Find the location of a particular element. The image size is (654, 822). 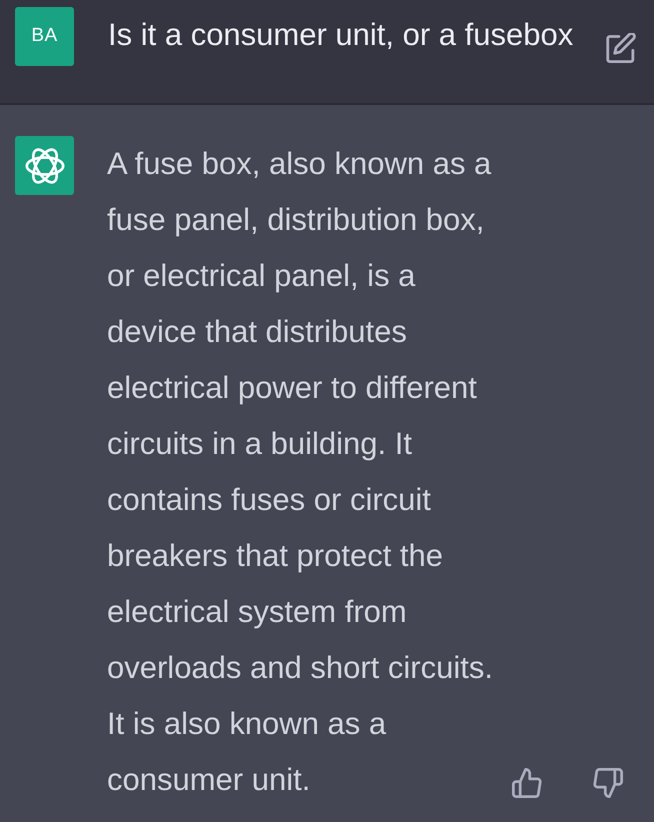

edit-icon is located at coordinates (621, 48).